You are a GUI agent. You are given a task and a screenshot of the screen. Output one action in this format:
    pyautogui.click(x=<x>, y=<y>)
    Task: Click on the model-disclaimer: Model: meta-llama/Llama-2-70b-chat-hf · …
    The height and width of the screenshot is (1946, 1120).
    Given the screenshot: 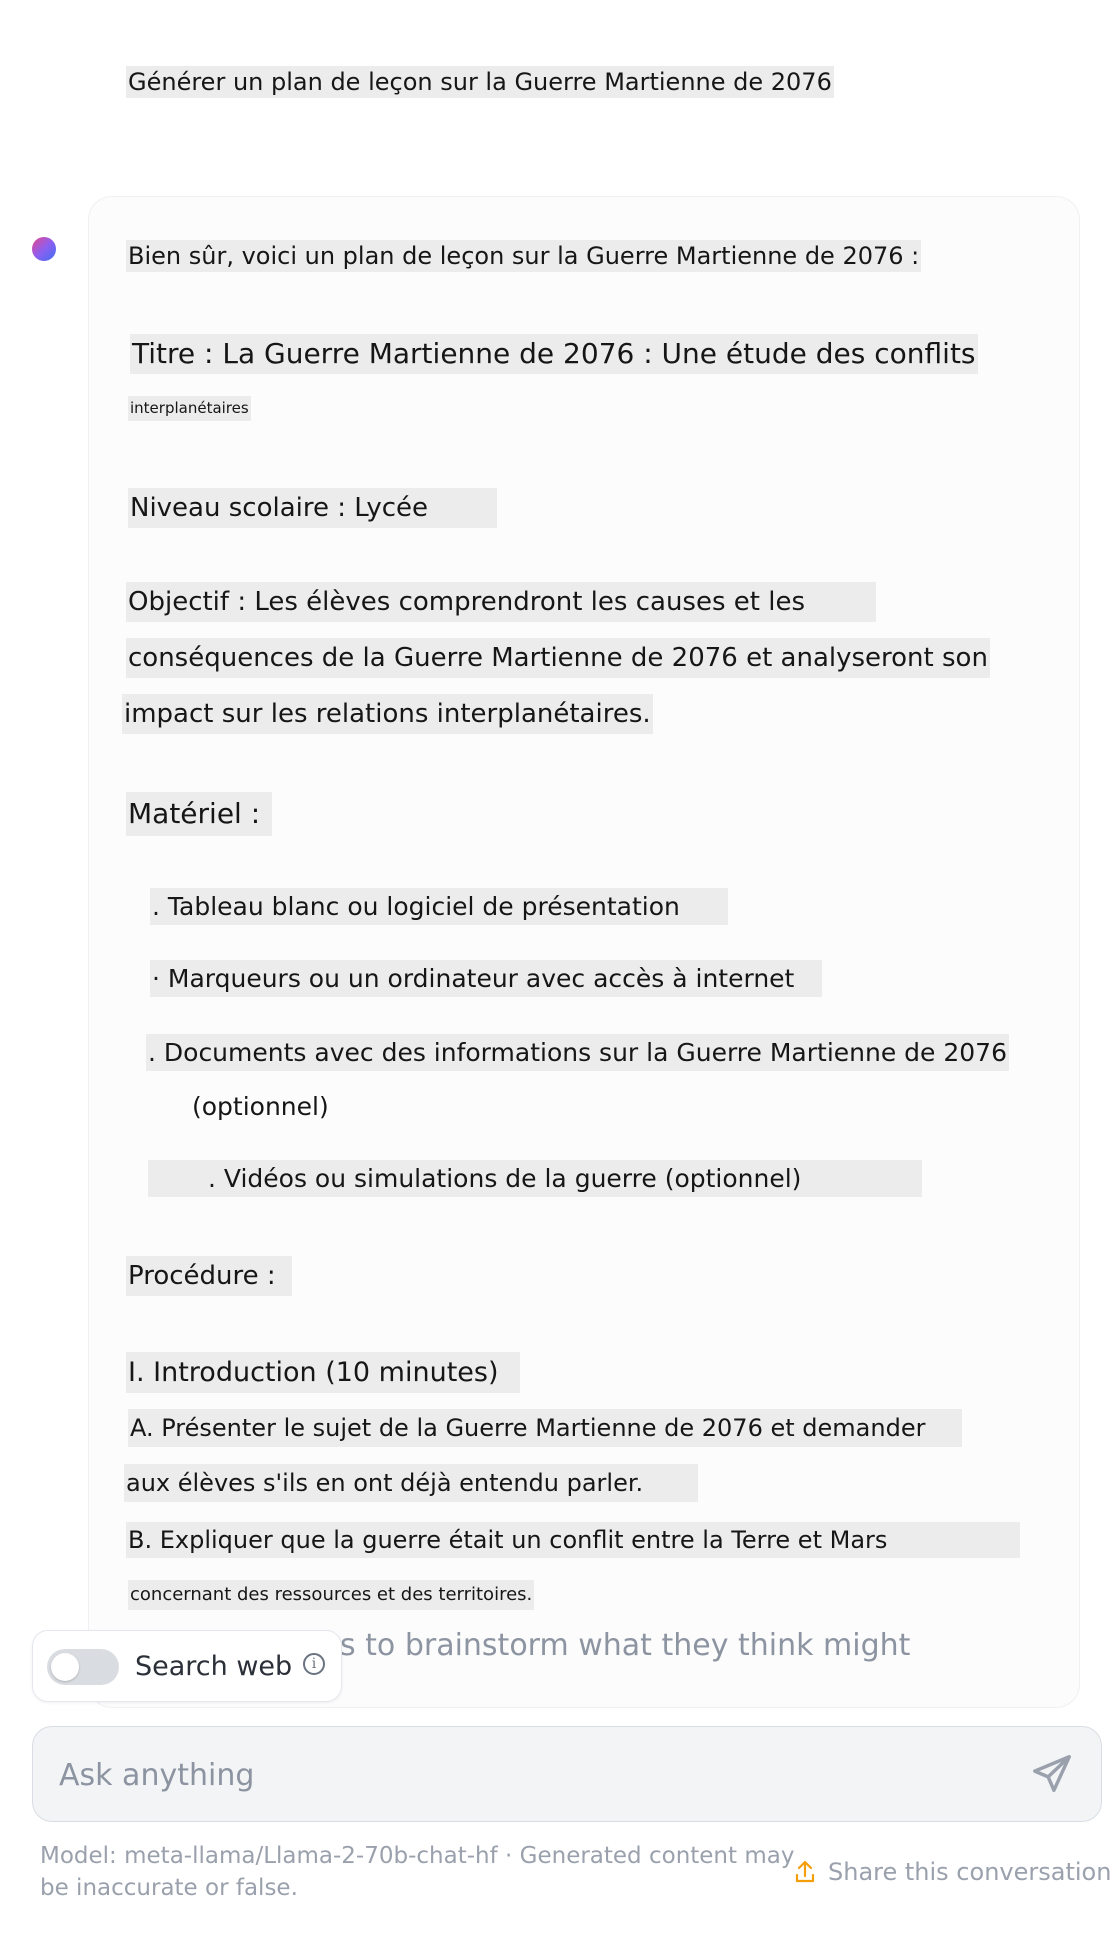 What is the action you would take?
    pyautogui.click(x=417, y=1872)
    